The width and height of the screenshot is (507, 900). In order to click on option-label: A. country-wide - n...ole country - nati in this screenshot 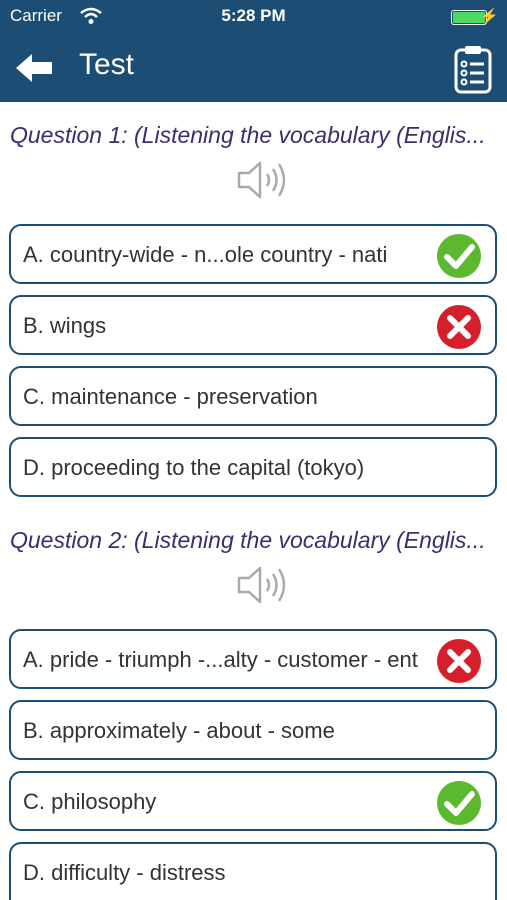, I will do `click(205, 254)`.